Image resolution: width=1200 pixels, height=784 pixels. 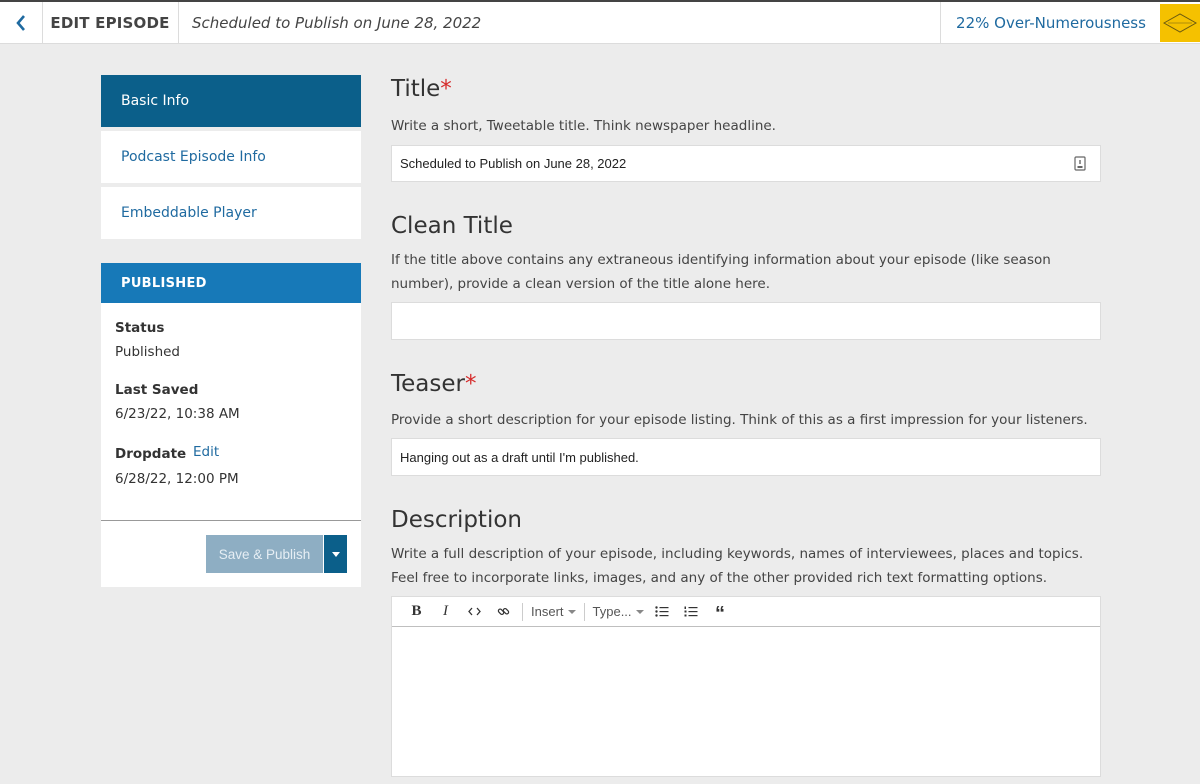 What do you see at coordinates (231, 520) in the screenshot?
I see `divider` at bounding box center [231, 520].